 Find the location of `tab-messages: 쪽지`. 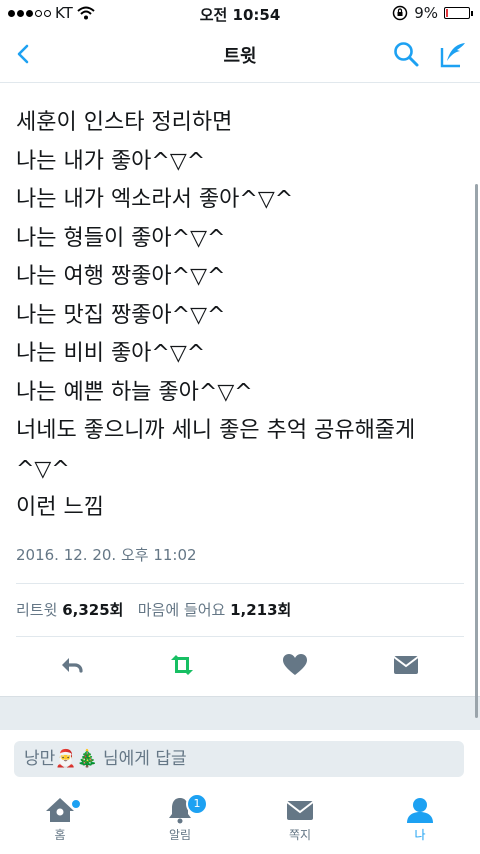

tab-messages: 쪽지 is located at coordinates (300, 819).